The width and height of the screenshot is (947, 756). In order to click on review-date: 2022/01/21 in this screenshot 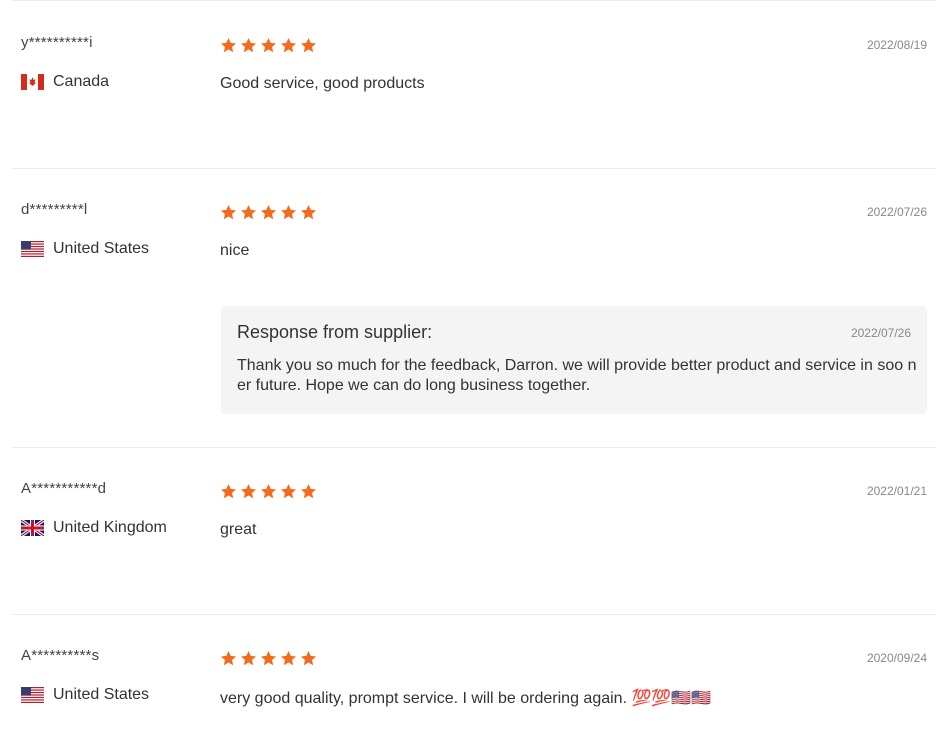, I will do `click(896, 491)`.